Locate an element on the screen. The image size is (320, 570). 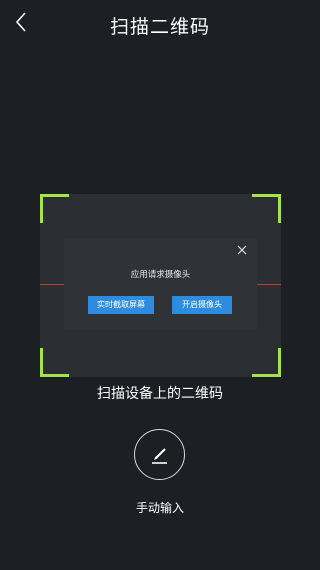
scan-caption: 扫描设备上的二维码 is located at coordinates (160, 394).